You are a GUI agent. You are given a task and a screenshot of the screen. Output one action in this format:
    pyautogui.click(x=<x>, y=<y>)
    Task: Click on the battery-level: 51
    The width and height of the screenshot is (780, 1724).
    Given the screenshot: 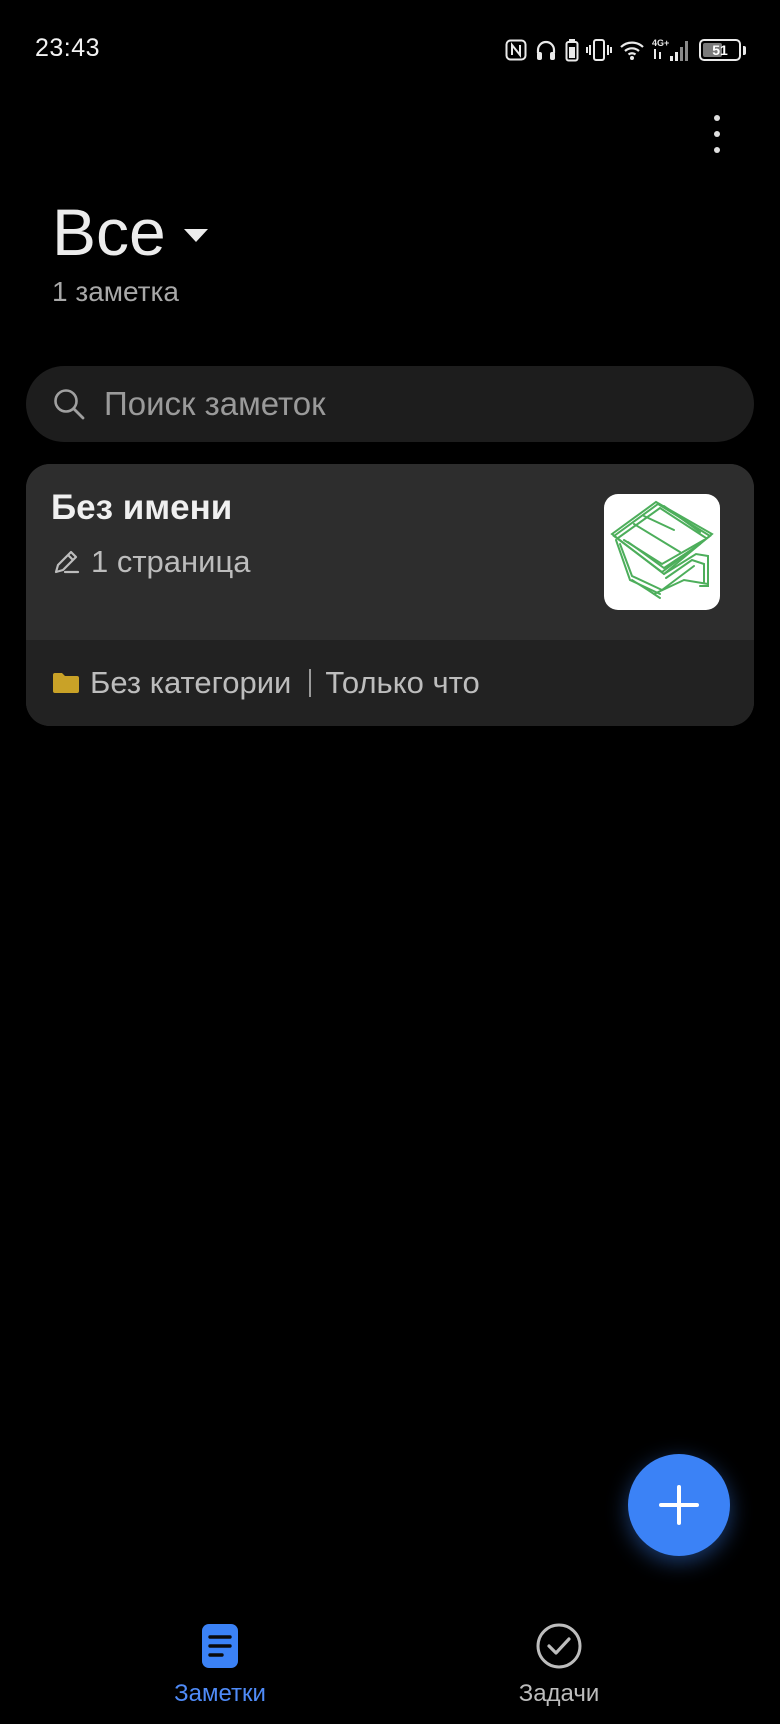 What is the action you would take?
    pyautogui.click(x=720, y=50)
    